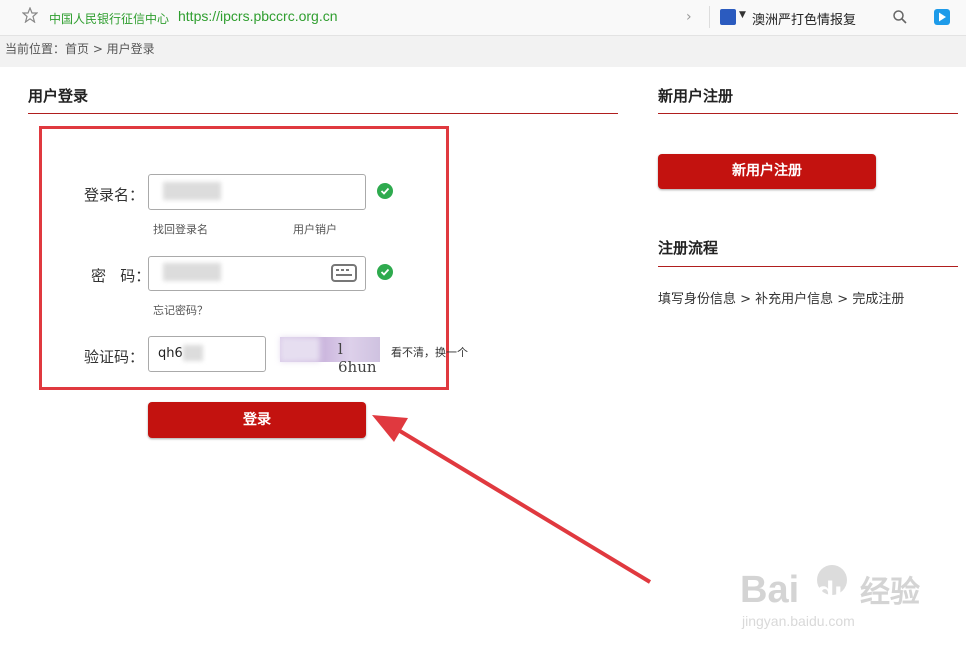  I want to click on annotation-arrow, so click(512, 499).